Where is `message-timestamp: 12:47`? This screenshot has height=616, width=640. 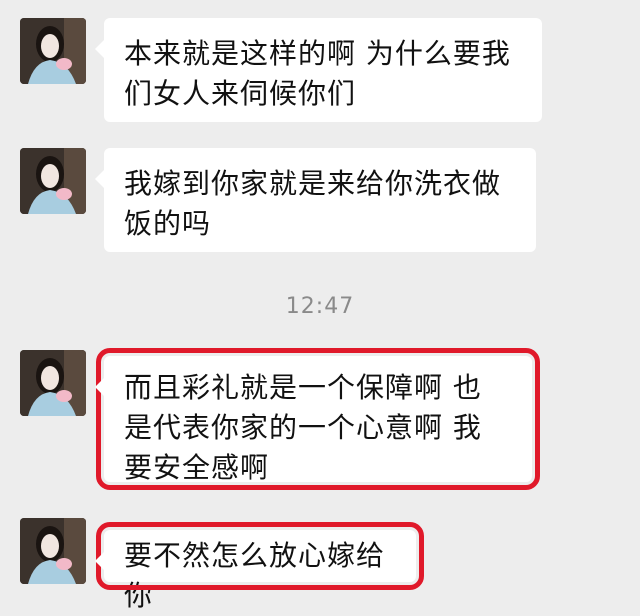
message-timestamp: 12:47 is located at coordinates (320, 306).